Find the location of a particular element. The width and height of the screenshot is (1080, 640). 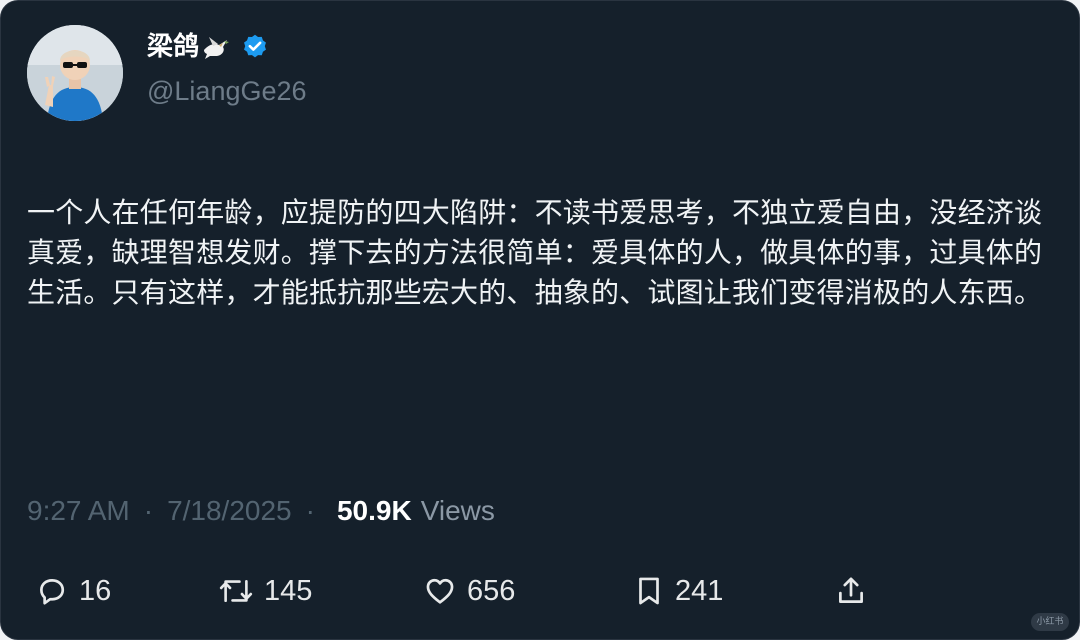

tweet-date: 7/18/2025 is located at coordinates (229, 511).